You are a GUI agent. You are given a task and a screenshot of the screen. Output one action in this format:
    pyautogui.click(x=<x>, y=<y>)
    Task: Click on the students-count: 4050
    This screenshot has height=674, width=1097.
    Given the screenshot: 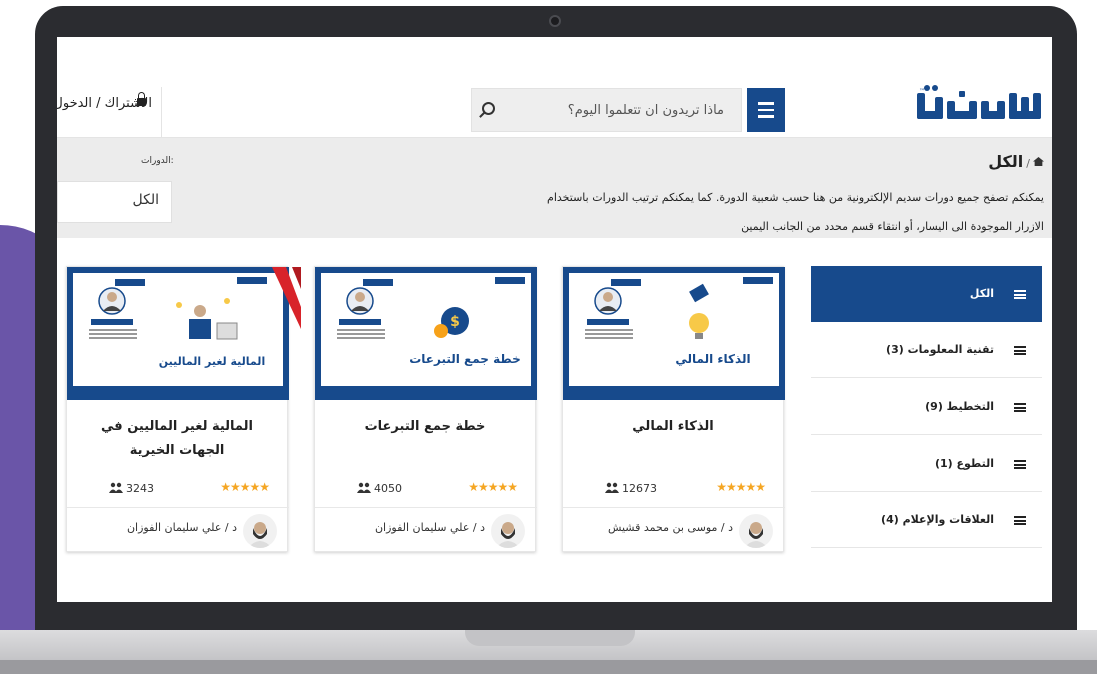 What is the action you would take?
    pyautogui.click(x=379, y=488)
    